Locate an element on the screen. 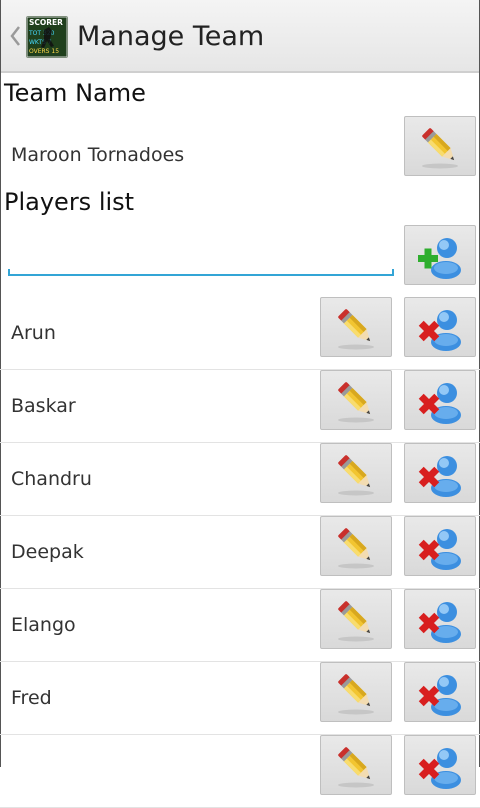  player-row: Chandru is located at coordinates (240, 479).